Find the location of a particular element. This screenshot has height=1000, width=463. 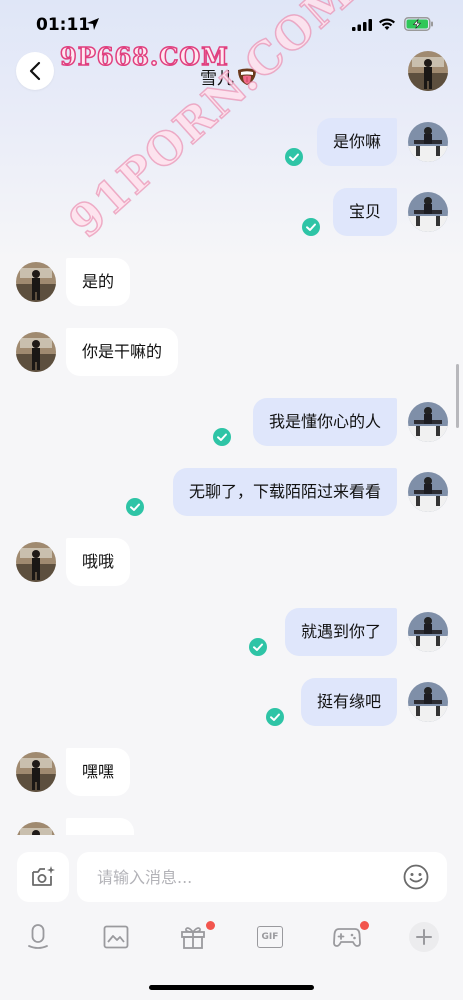

wifi-icon is located at coordinates (387, 24).